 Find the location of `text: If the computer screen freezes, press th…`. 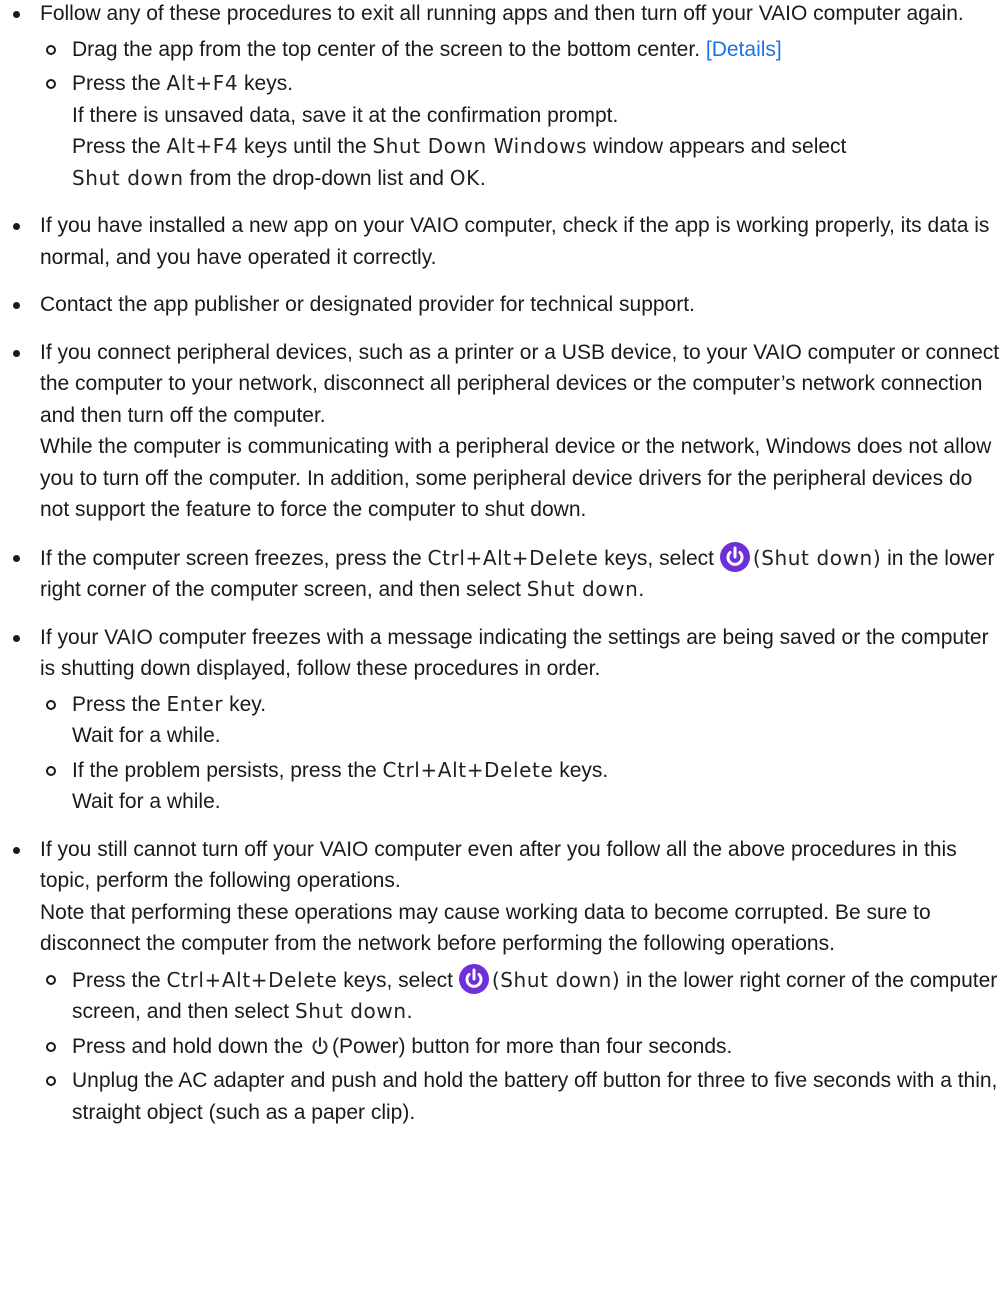

text: If the computer screen freezes, press th… is located at coordinates (234, 558).